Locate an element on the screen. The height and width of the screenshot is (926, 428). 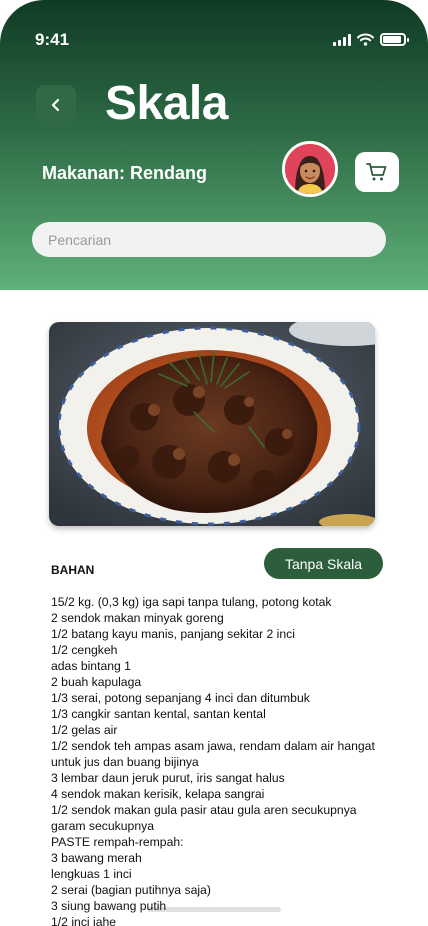
ingredient-item: garam secukupnya is located at coordinates (102, 826).